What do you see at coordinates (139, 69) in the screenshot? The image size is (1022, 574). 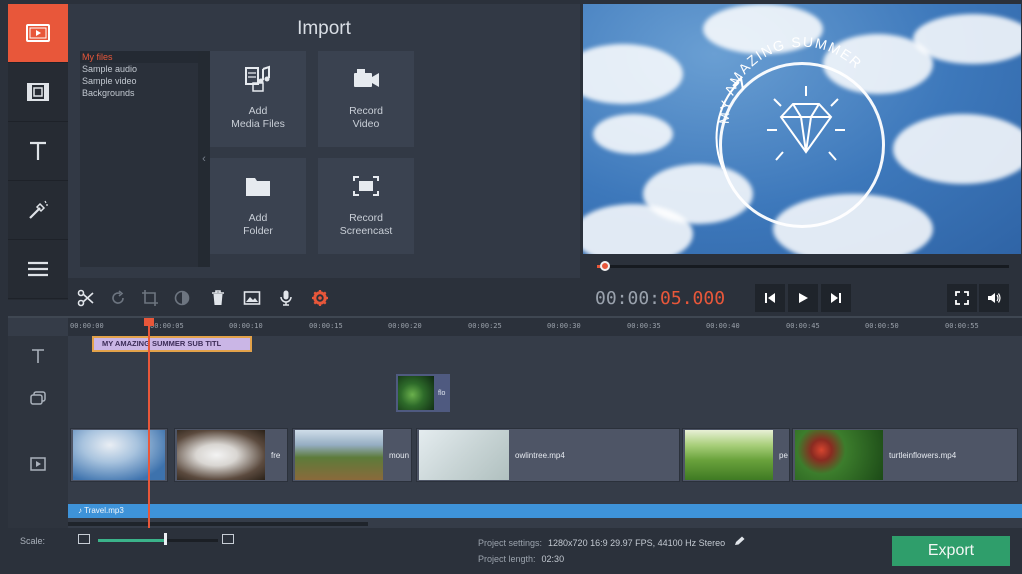 I see `file-list-item: Sample audio` at bounding box center [139, 69].